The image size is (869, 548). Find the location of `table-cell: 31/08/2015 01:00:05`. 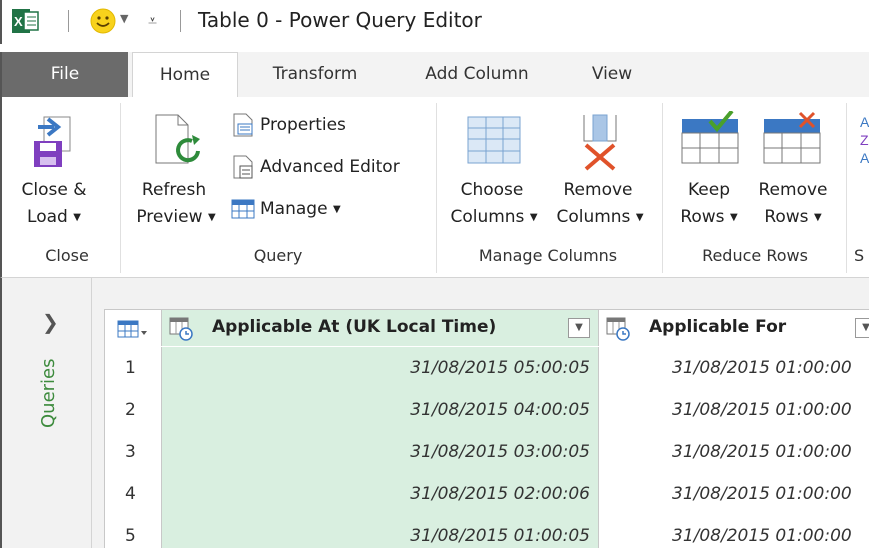

table-cell: 31/08/2015 01:00:05 is located at coordinates (380, 531).